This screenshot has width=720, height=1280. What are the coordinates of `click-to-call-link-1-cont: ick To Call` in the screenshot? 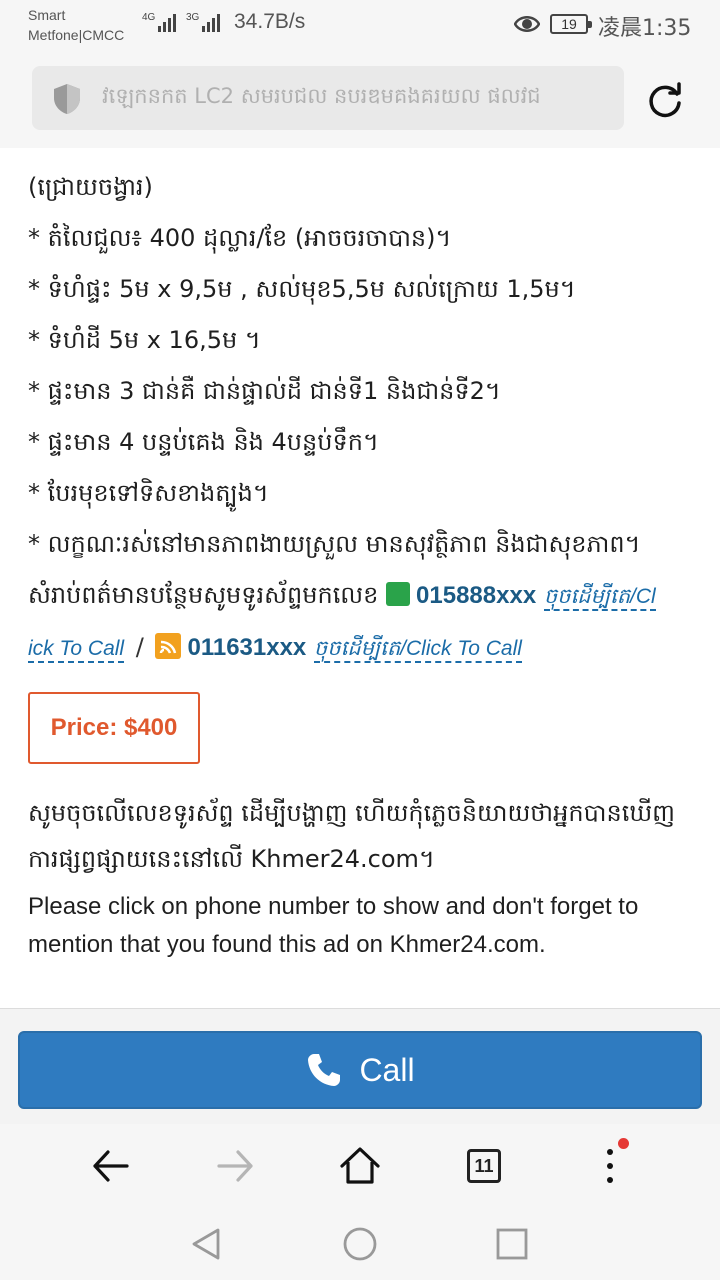 It's located at (76, 650).